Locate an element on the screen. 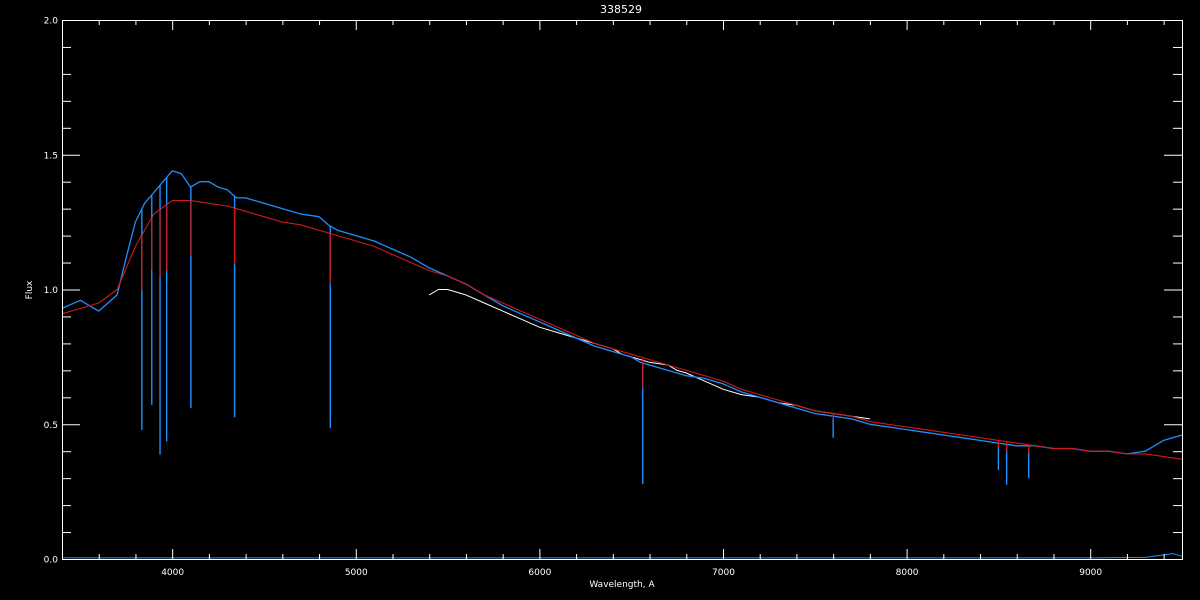 The image size is (1200, 600). x-tick-label: 6000 is located at coordinates (539, 573).